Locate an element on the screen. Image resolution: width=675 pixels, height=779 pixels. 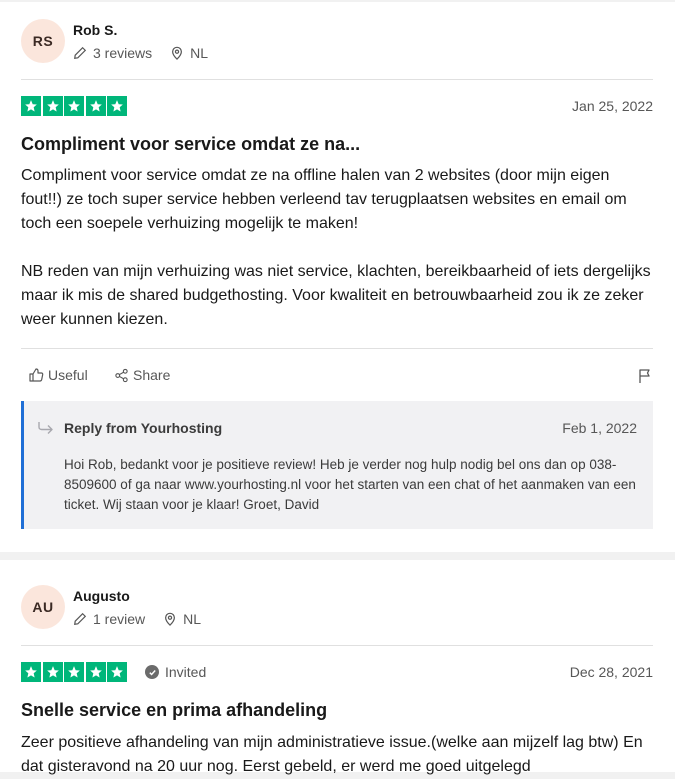
invited-badge: Invited is located at coordinates (175, 672).